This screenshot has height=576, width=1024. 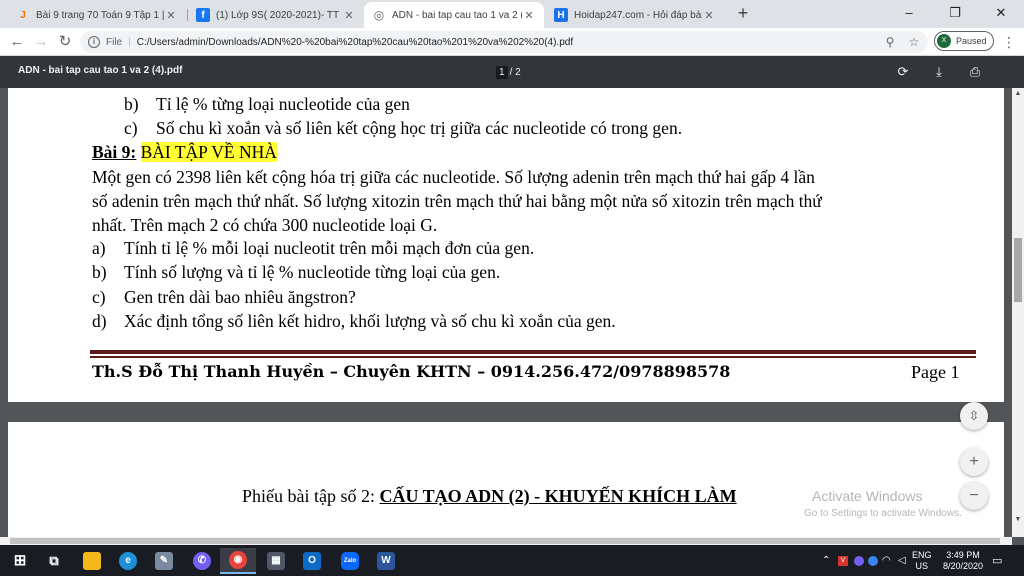 I want to click on tab-toan-9: J Bài 9 trang 70 Toán 9 Tập 1 | Hay ✕, so click(x=97, y=15).